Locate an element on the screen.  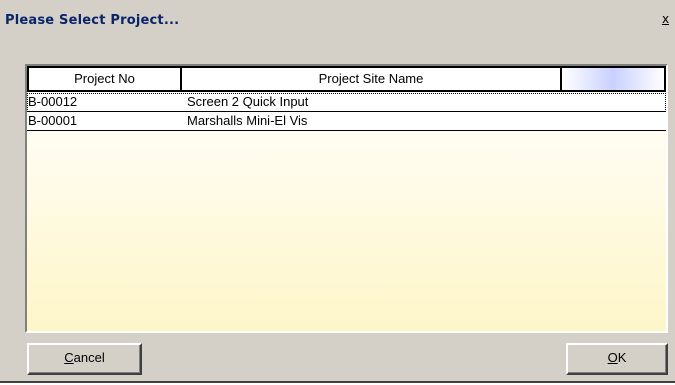
ok-button: OK is located at coordinates (617, 359).